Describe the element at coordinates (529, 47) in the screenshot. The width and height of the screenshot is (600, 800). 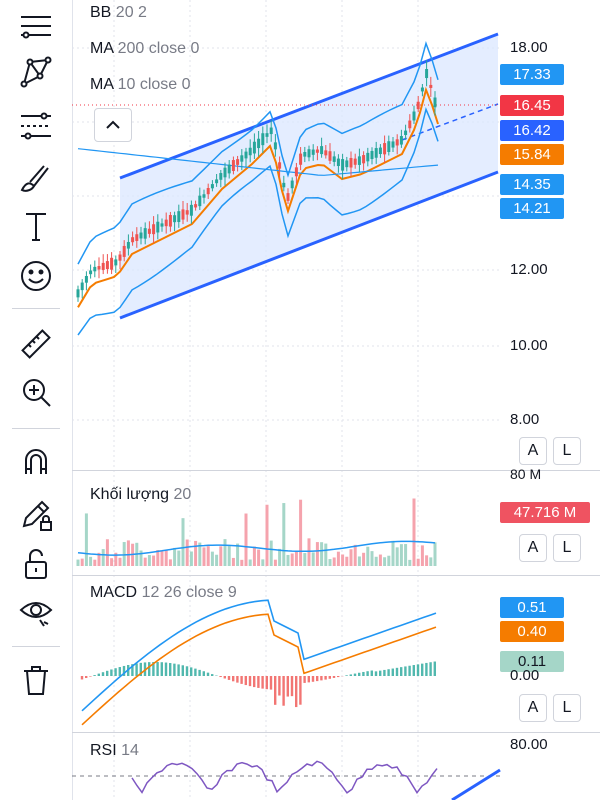
I see `price-tick: 18.00` at that location.